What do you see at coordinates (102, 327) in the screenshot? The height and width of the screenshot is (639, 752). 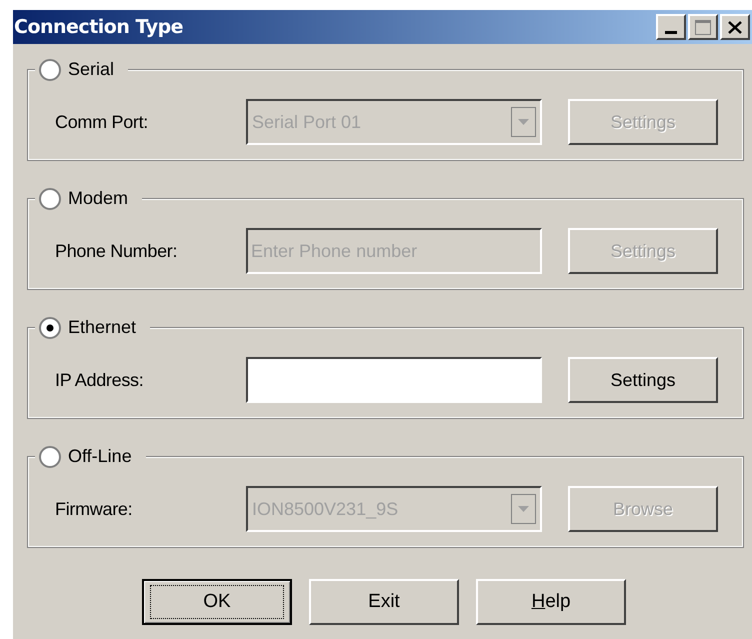 I see `radio-label: Ethernet` at bounding box center [102, 327].